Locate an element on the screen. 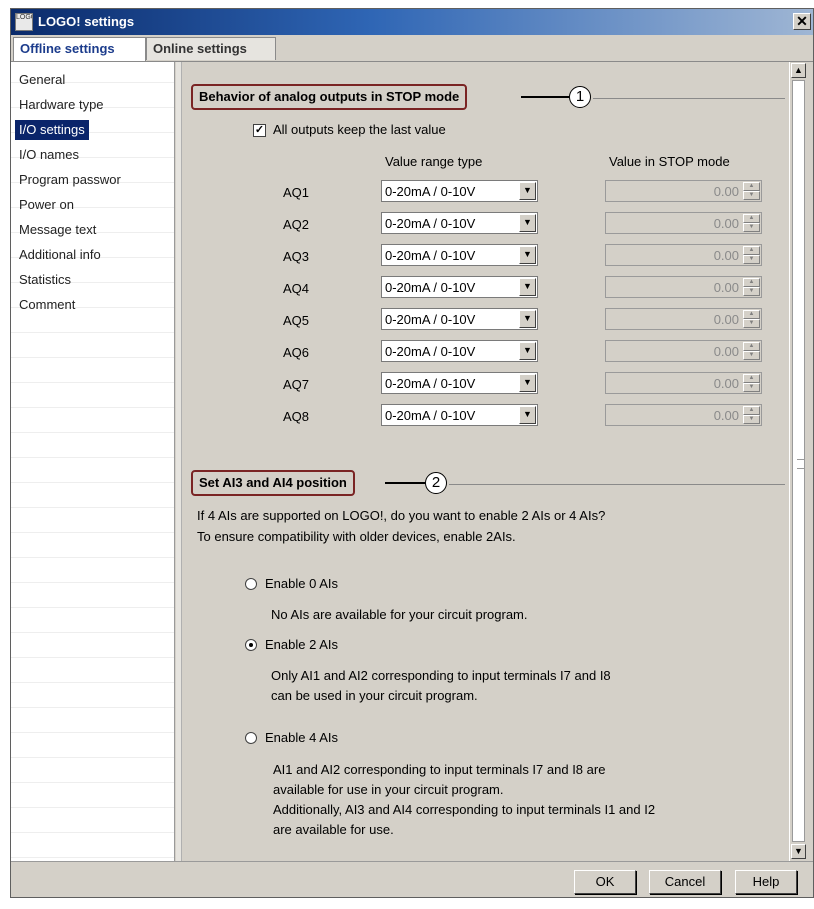  enable-2-ais-label: Enable 2 AIs is located at coordinates (301, 644).